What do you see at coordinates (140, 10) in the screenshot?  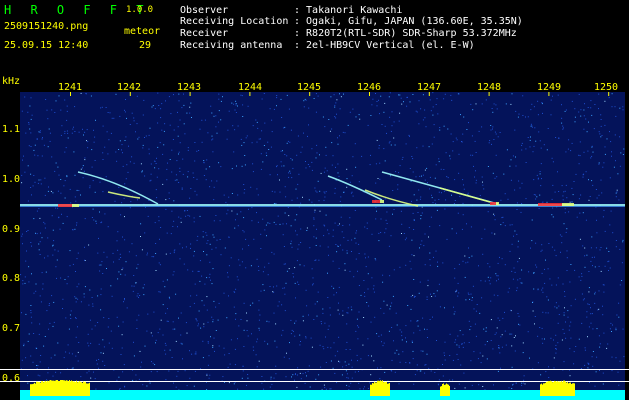 I see `app-version: 1.0.0` at bounding box center [140, 10].